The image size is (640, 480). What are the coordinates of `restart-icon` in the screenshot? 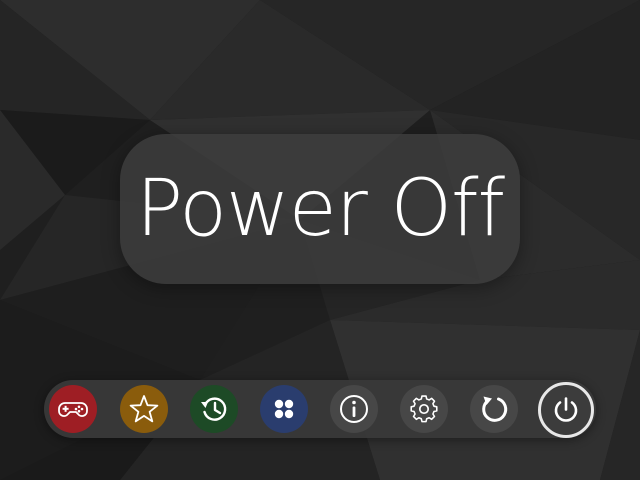 It's located at (495, 409).